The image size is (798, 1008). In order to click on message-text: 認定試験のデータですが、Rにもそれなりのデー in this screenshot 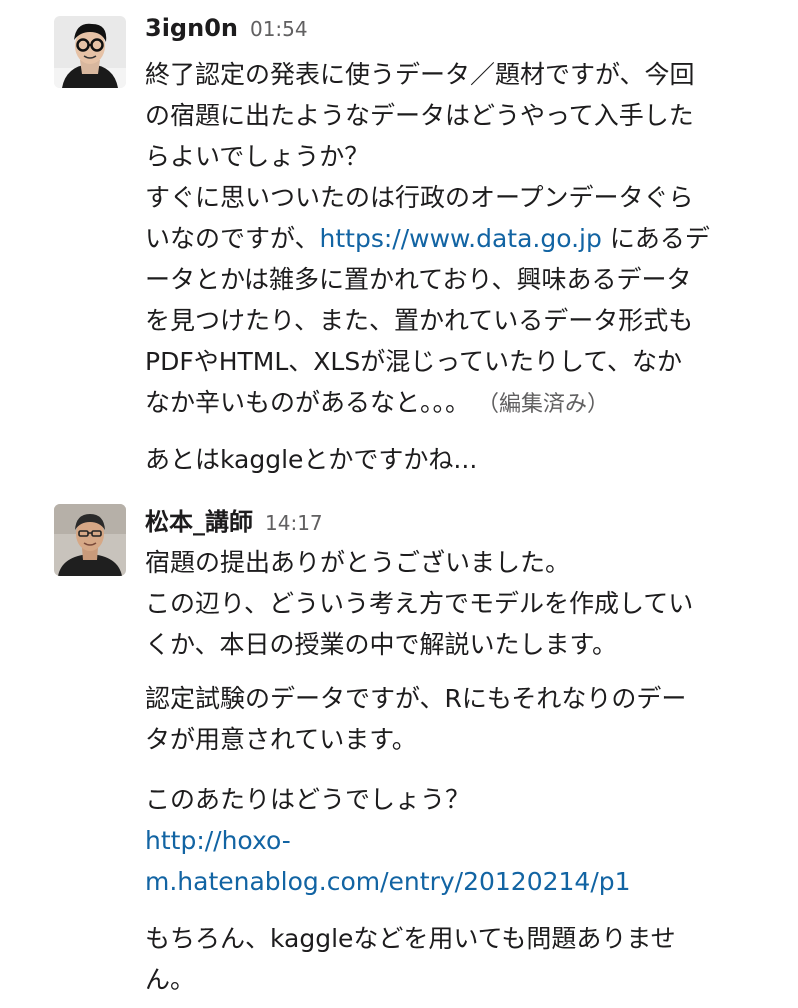, I will do `click(416, 698)`.